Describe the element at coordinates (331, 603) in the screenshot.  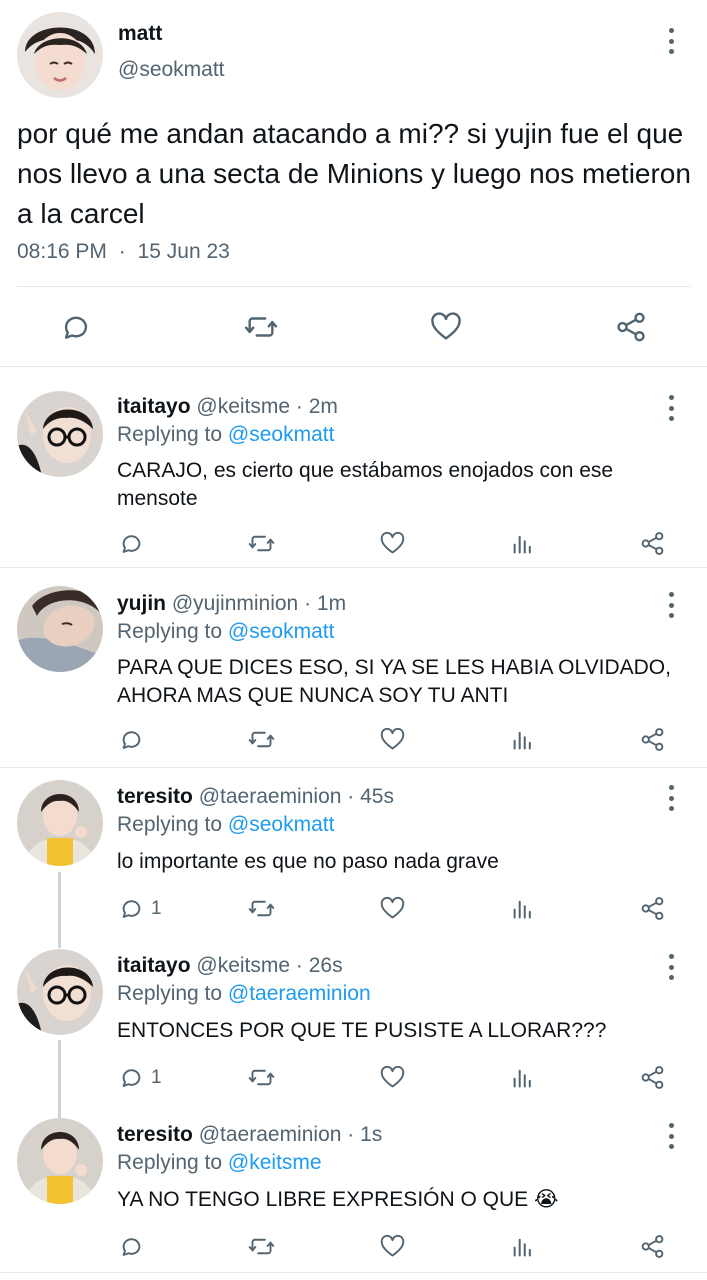
I see `reply-time: 1m` at that location.